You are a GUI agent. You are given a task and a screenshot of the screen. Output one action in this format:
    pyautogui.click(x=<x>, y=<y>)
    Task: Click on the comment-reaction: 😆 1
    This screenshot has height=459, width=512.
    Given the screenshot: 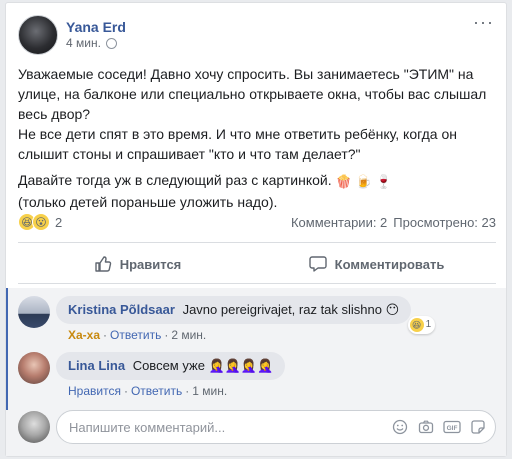 What is the action you would take?
    pyautogui.click(x=421, y=325)
    